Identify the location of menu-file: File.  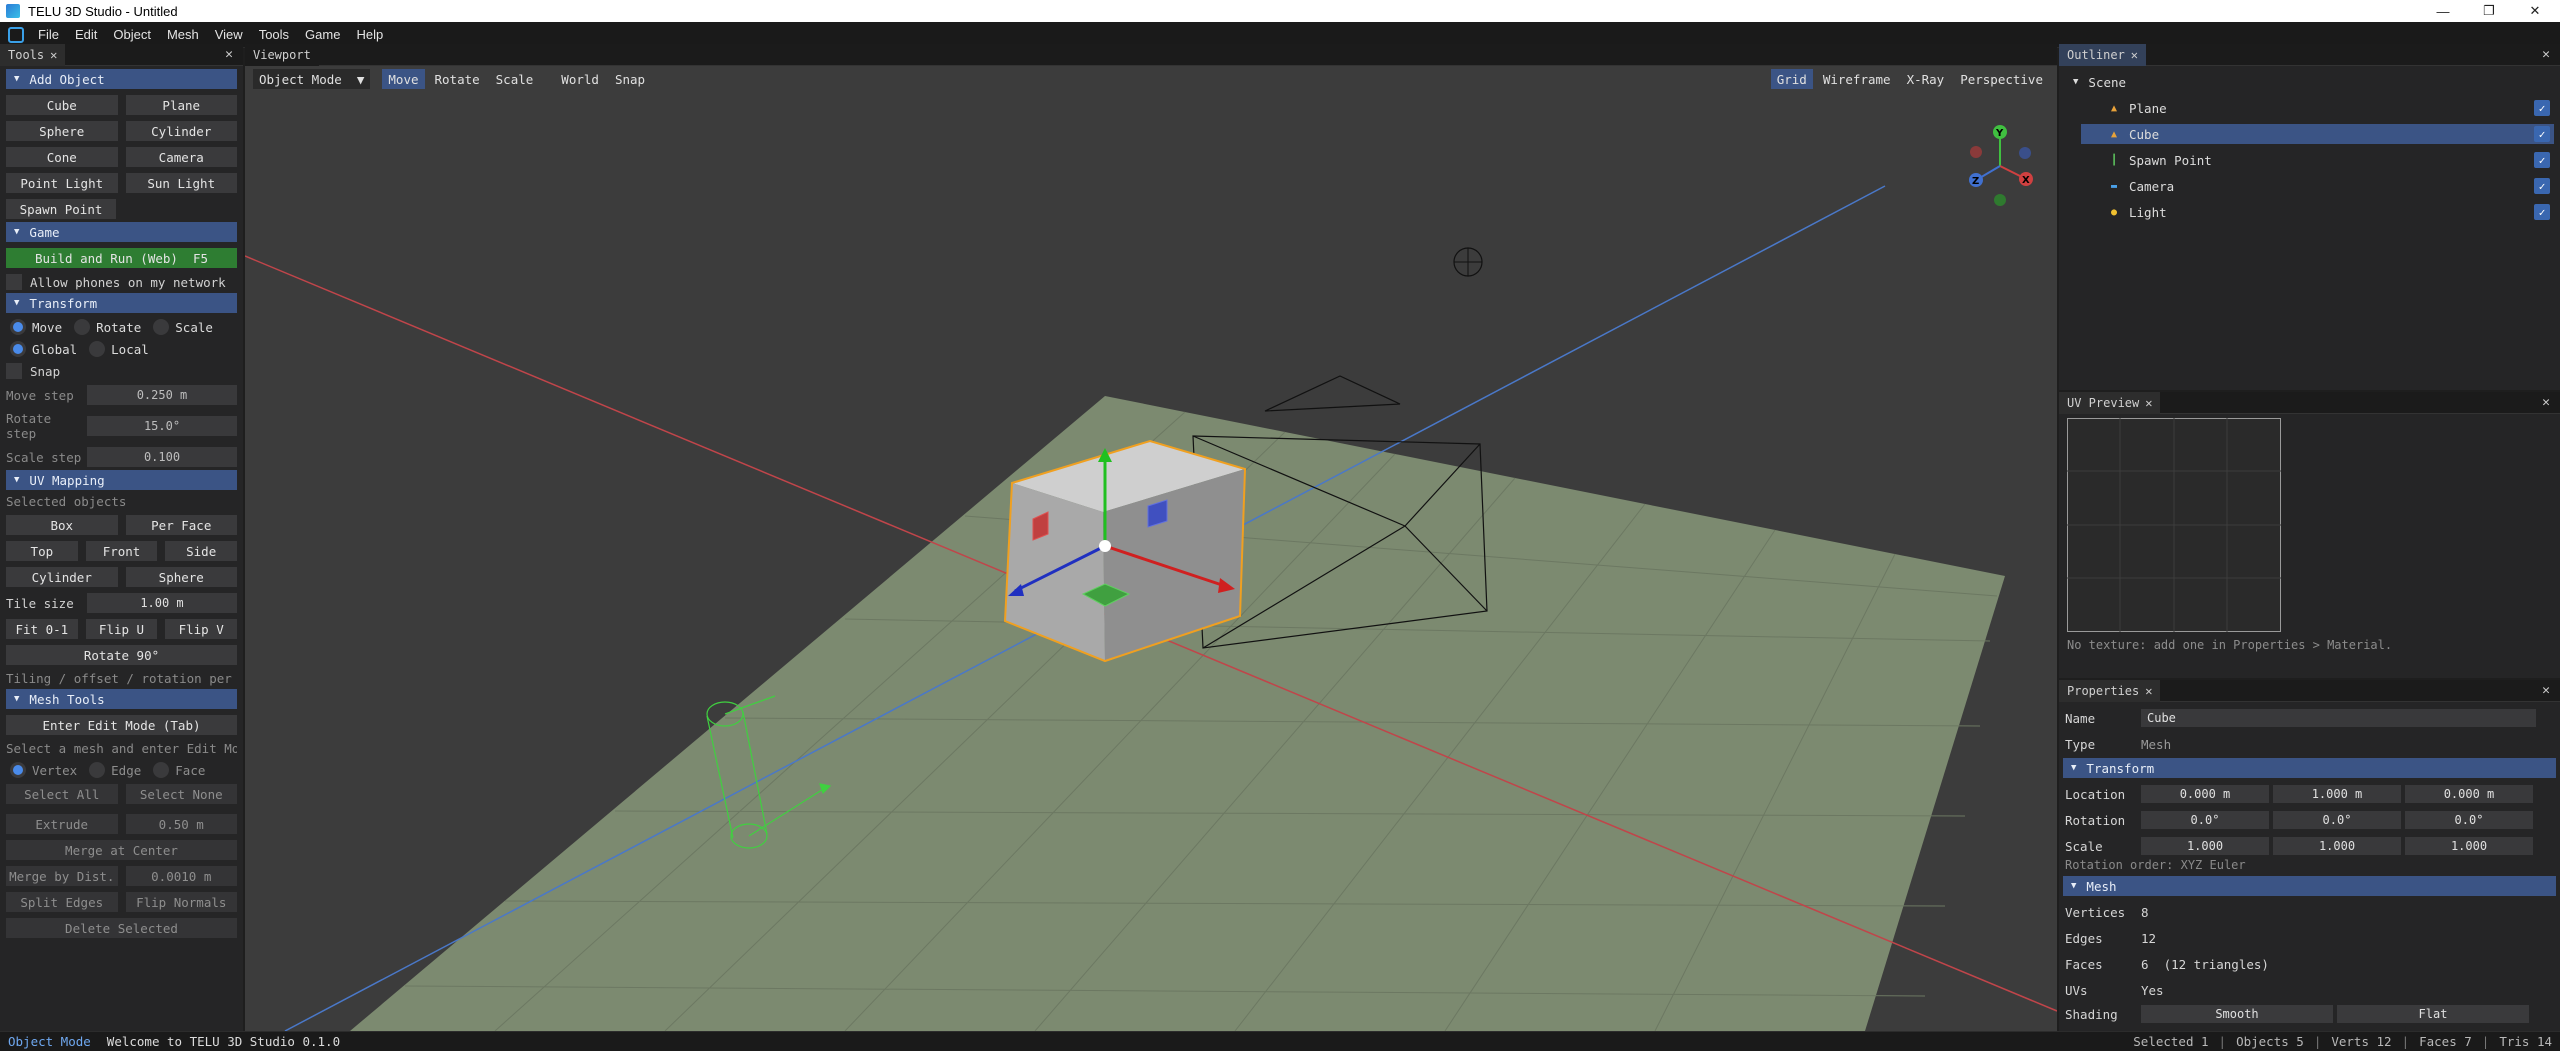
(48, 34).